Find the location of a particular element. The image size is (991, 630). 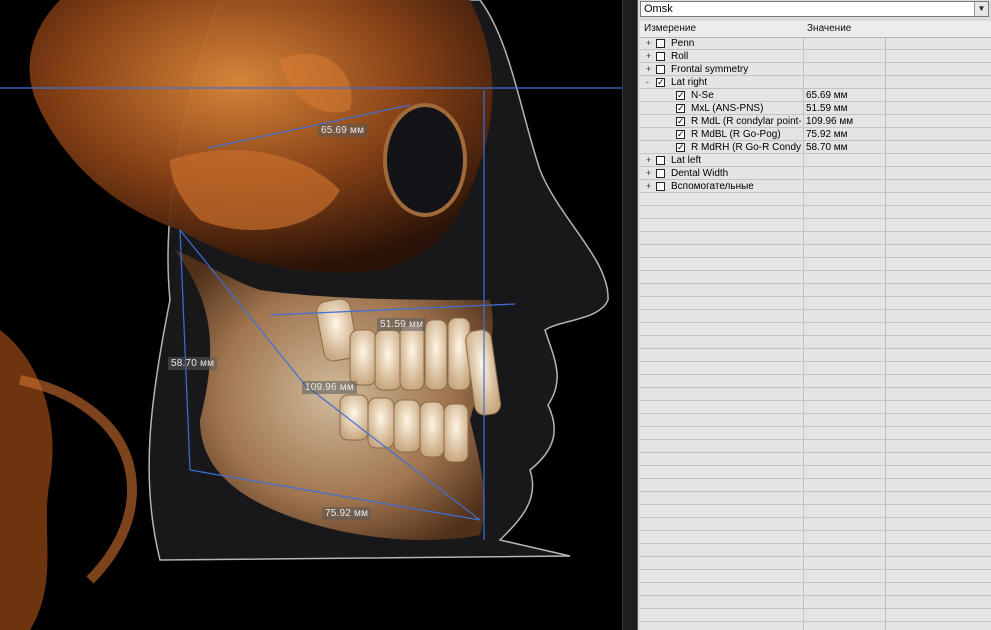

measure-label-mdbl: 75.92 мм is located at coordinates (347, 513).